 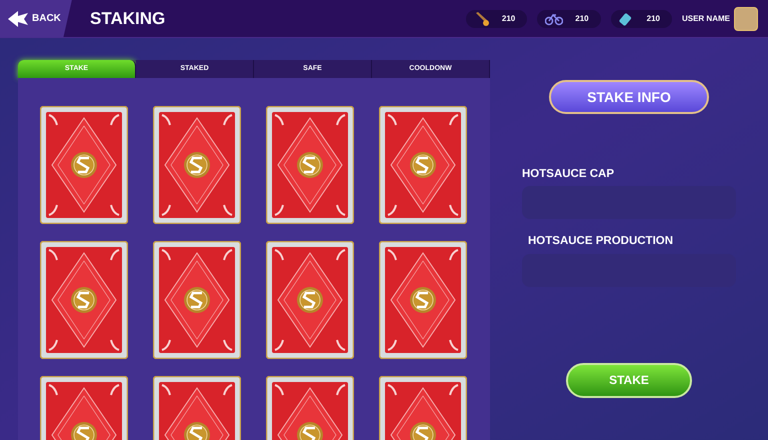 What do you see at coordinates (601, 242) in the screenshot?
I see `field-label: HOTSAUCE PRODUCTION` at bounding box center [601, 242].